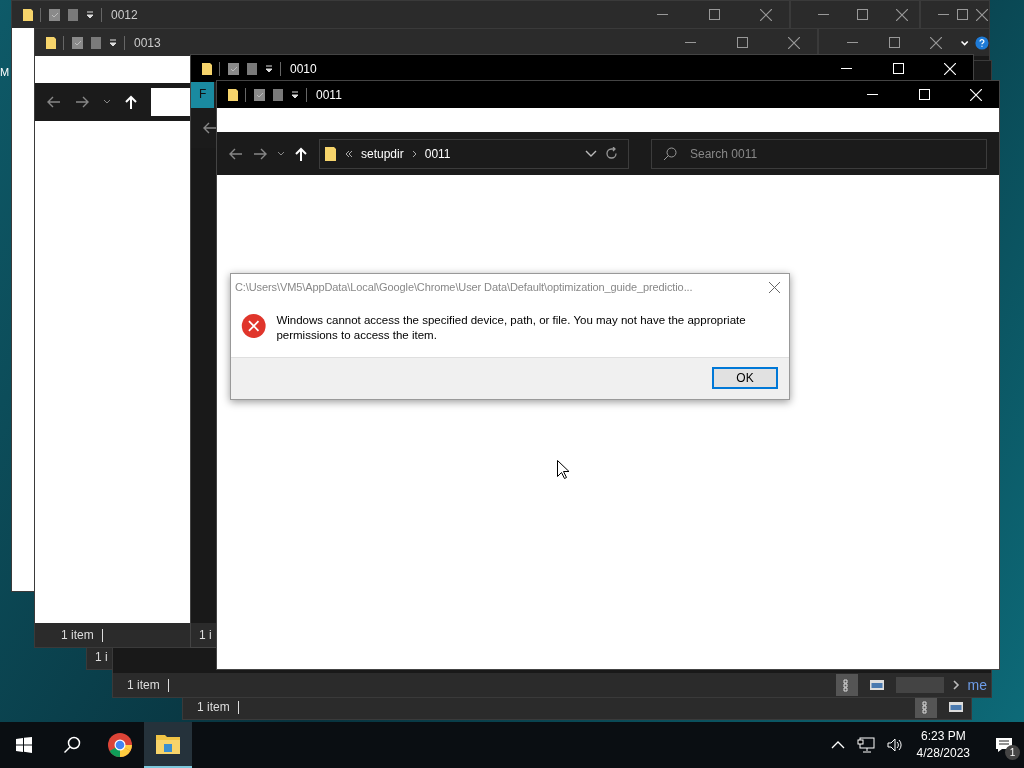  What do you see at coordinates (943, 753) in the screenshot?
I see `clock-date: 4/28/2023` at bounding box center [943, 753].